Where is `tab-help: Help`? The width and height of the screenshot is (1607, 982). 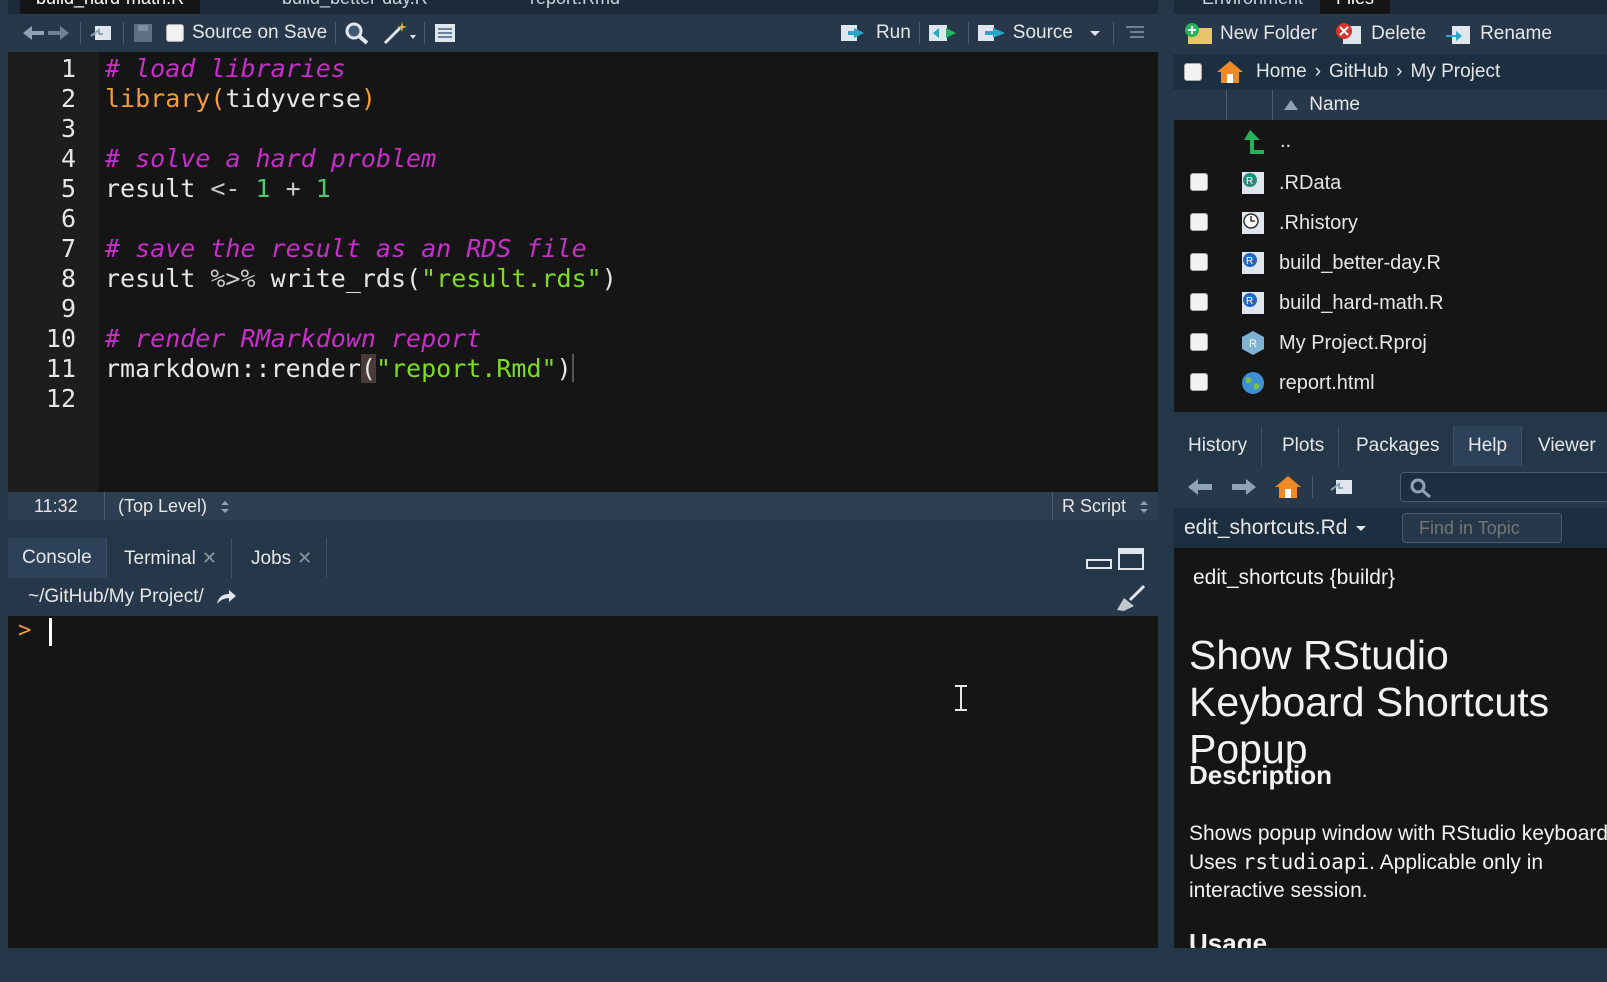
tab-help: Help is located at coordinates (1488, 446).